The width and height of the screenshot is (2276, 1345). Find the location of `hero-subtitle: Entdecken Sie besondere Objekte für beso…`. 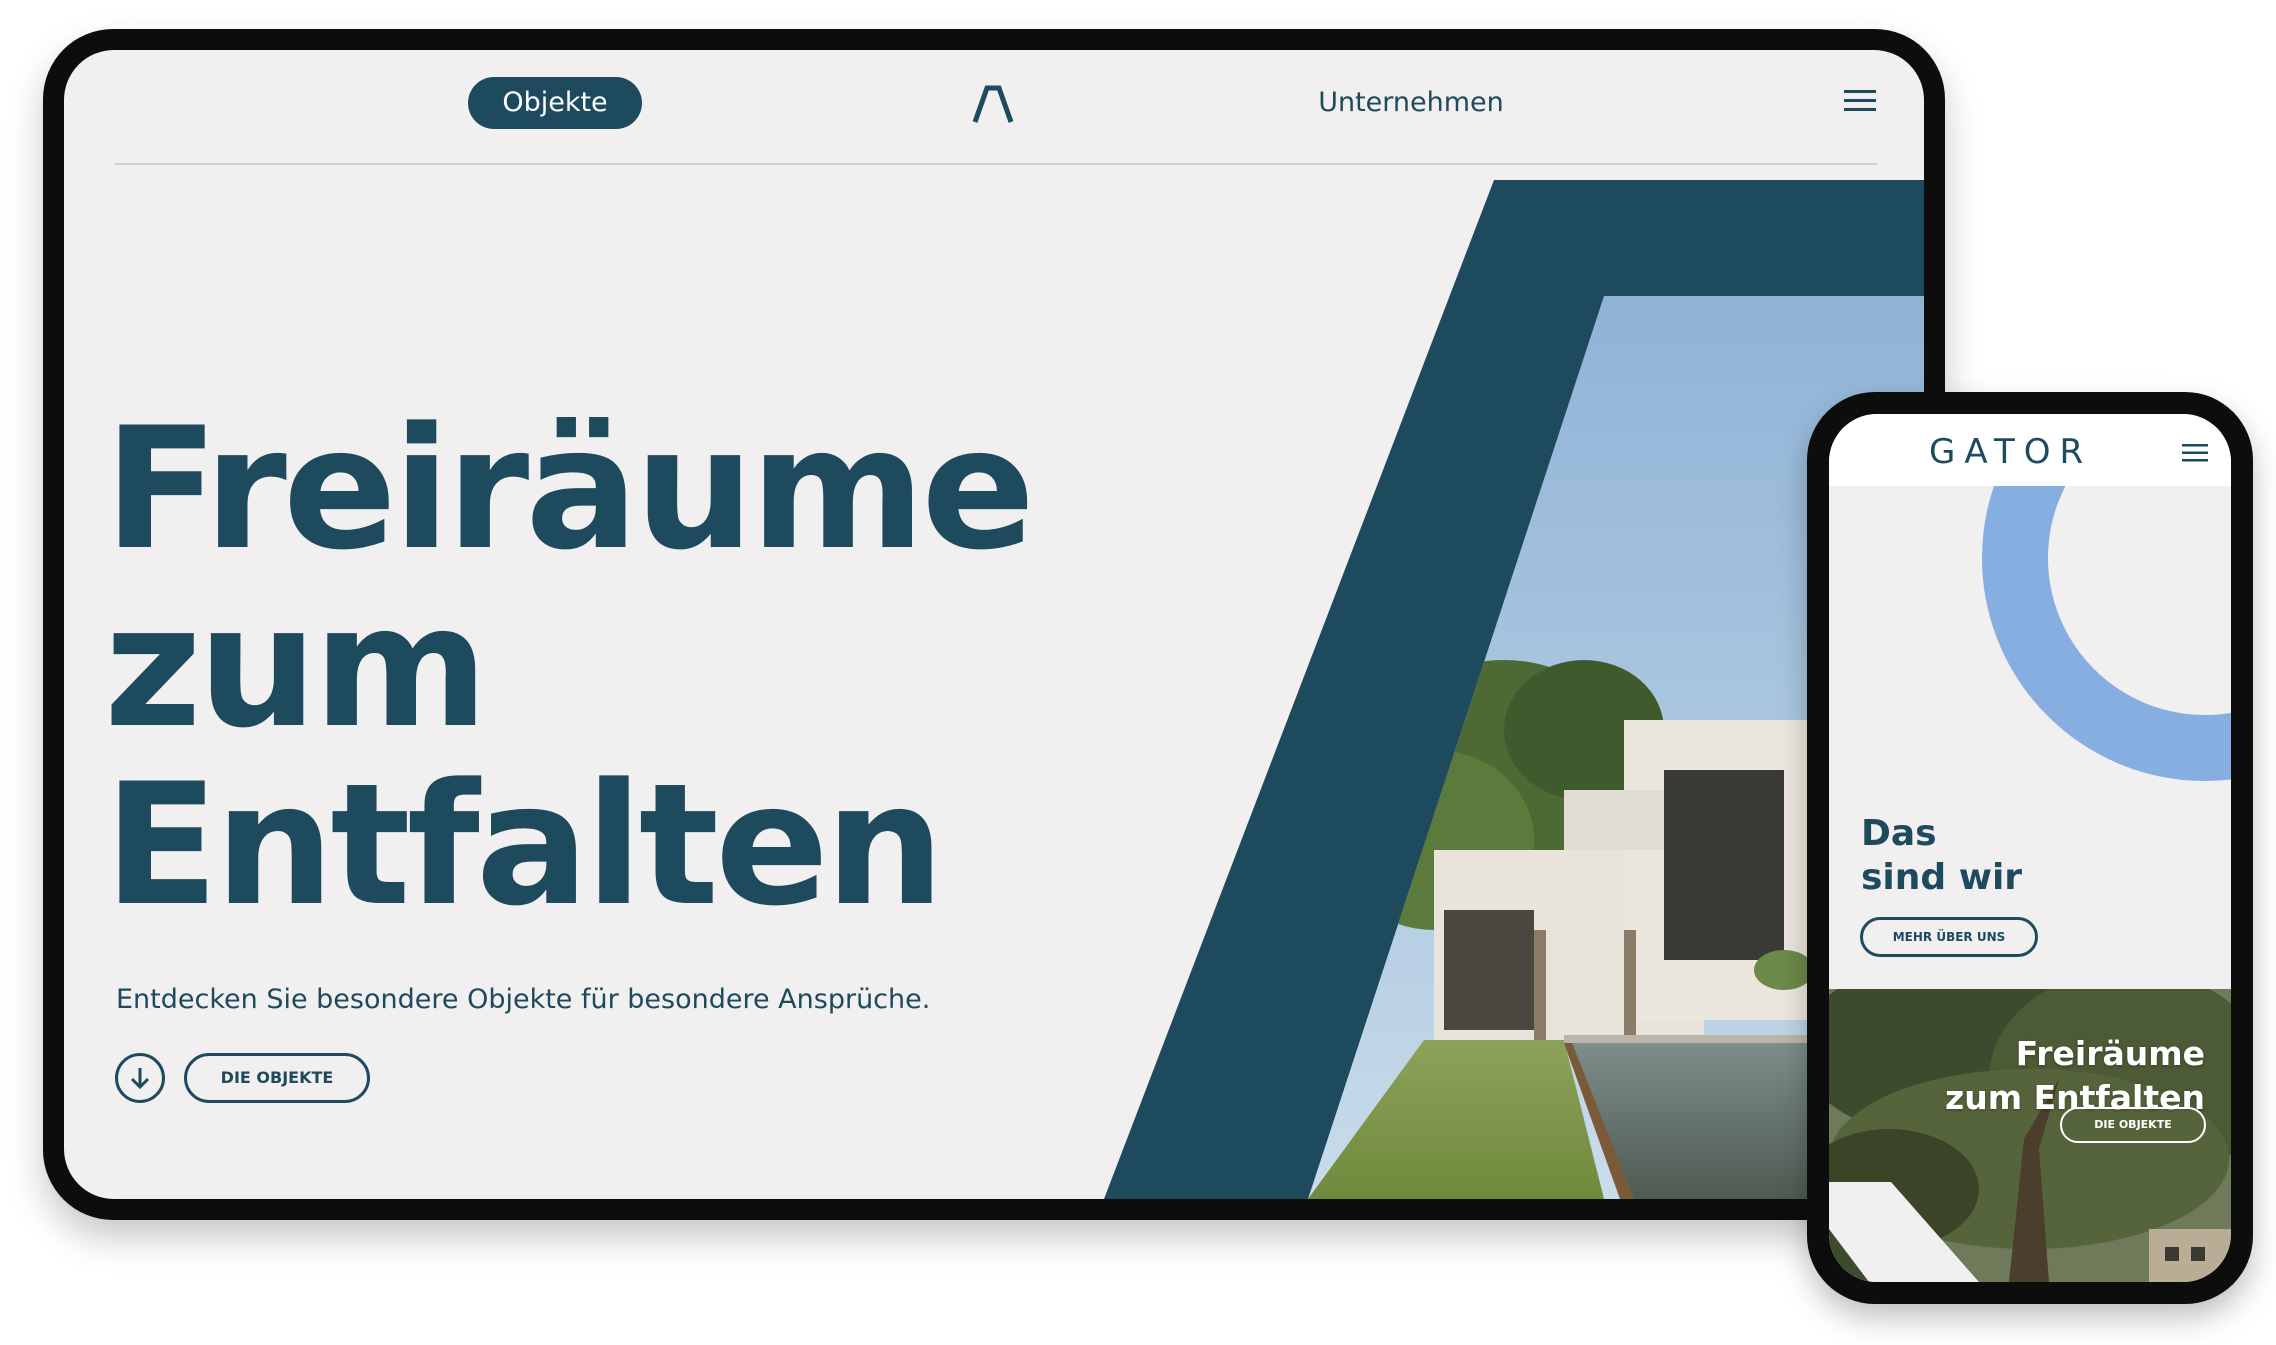

hero-subtitle: Entdecken Sie besondere Objekte für beso… is located at coordinates (523, 999).